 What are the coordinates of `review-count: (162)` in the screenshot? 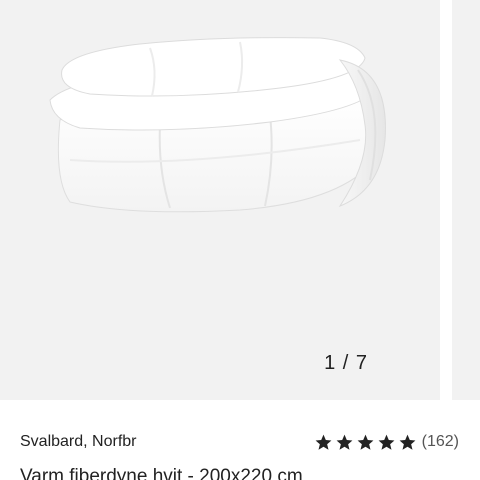 It's located at (440, 442).